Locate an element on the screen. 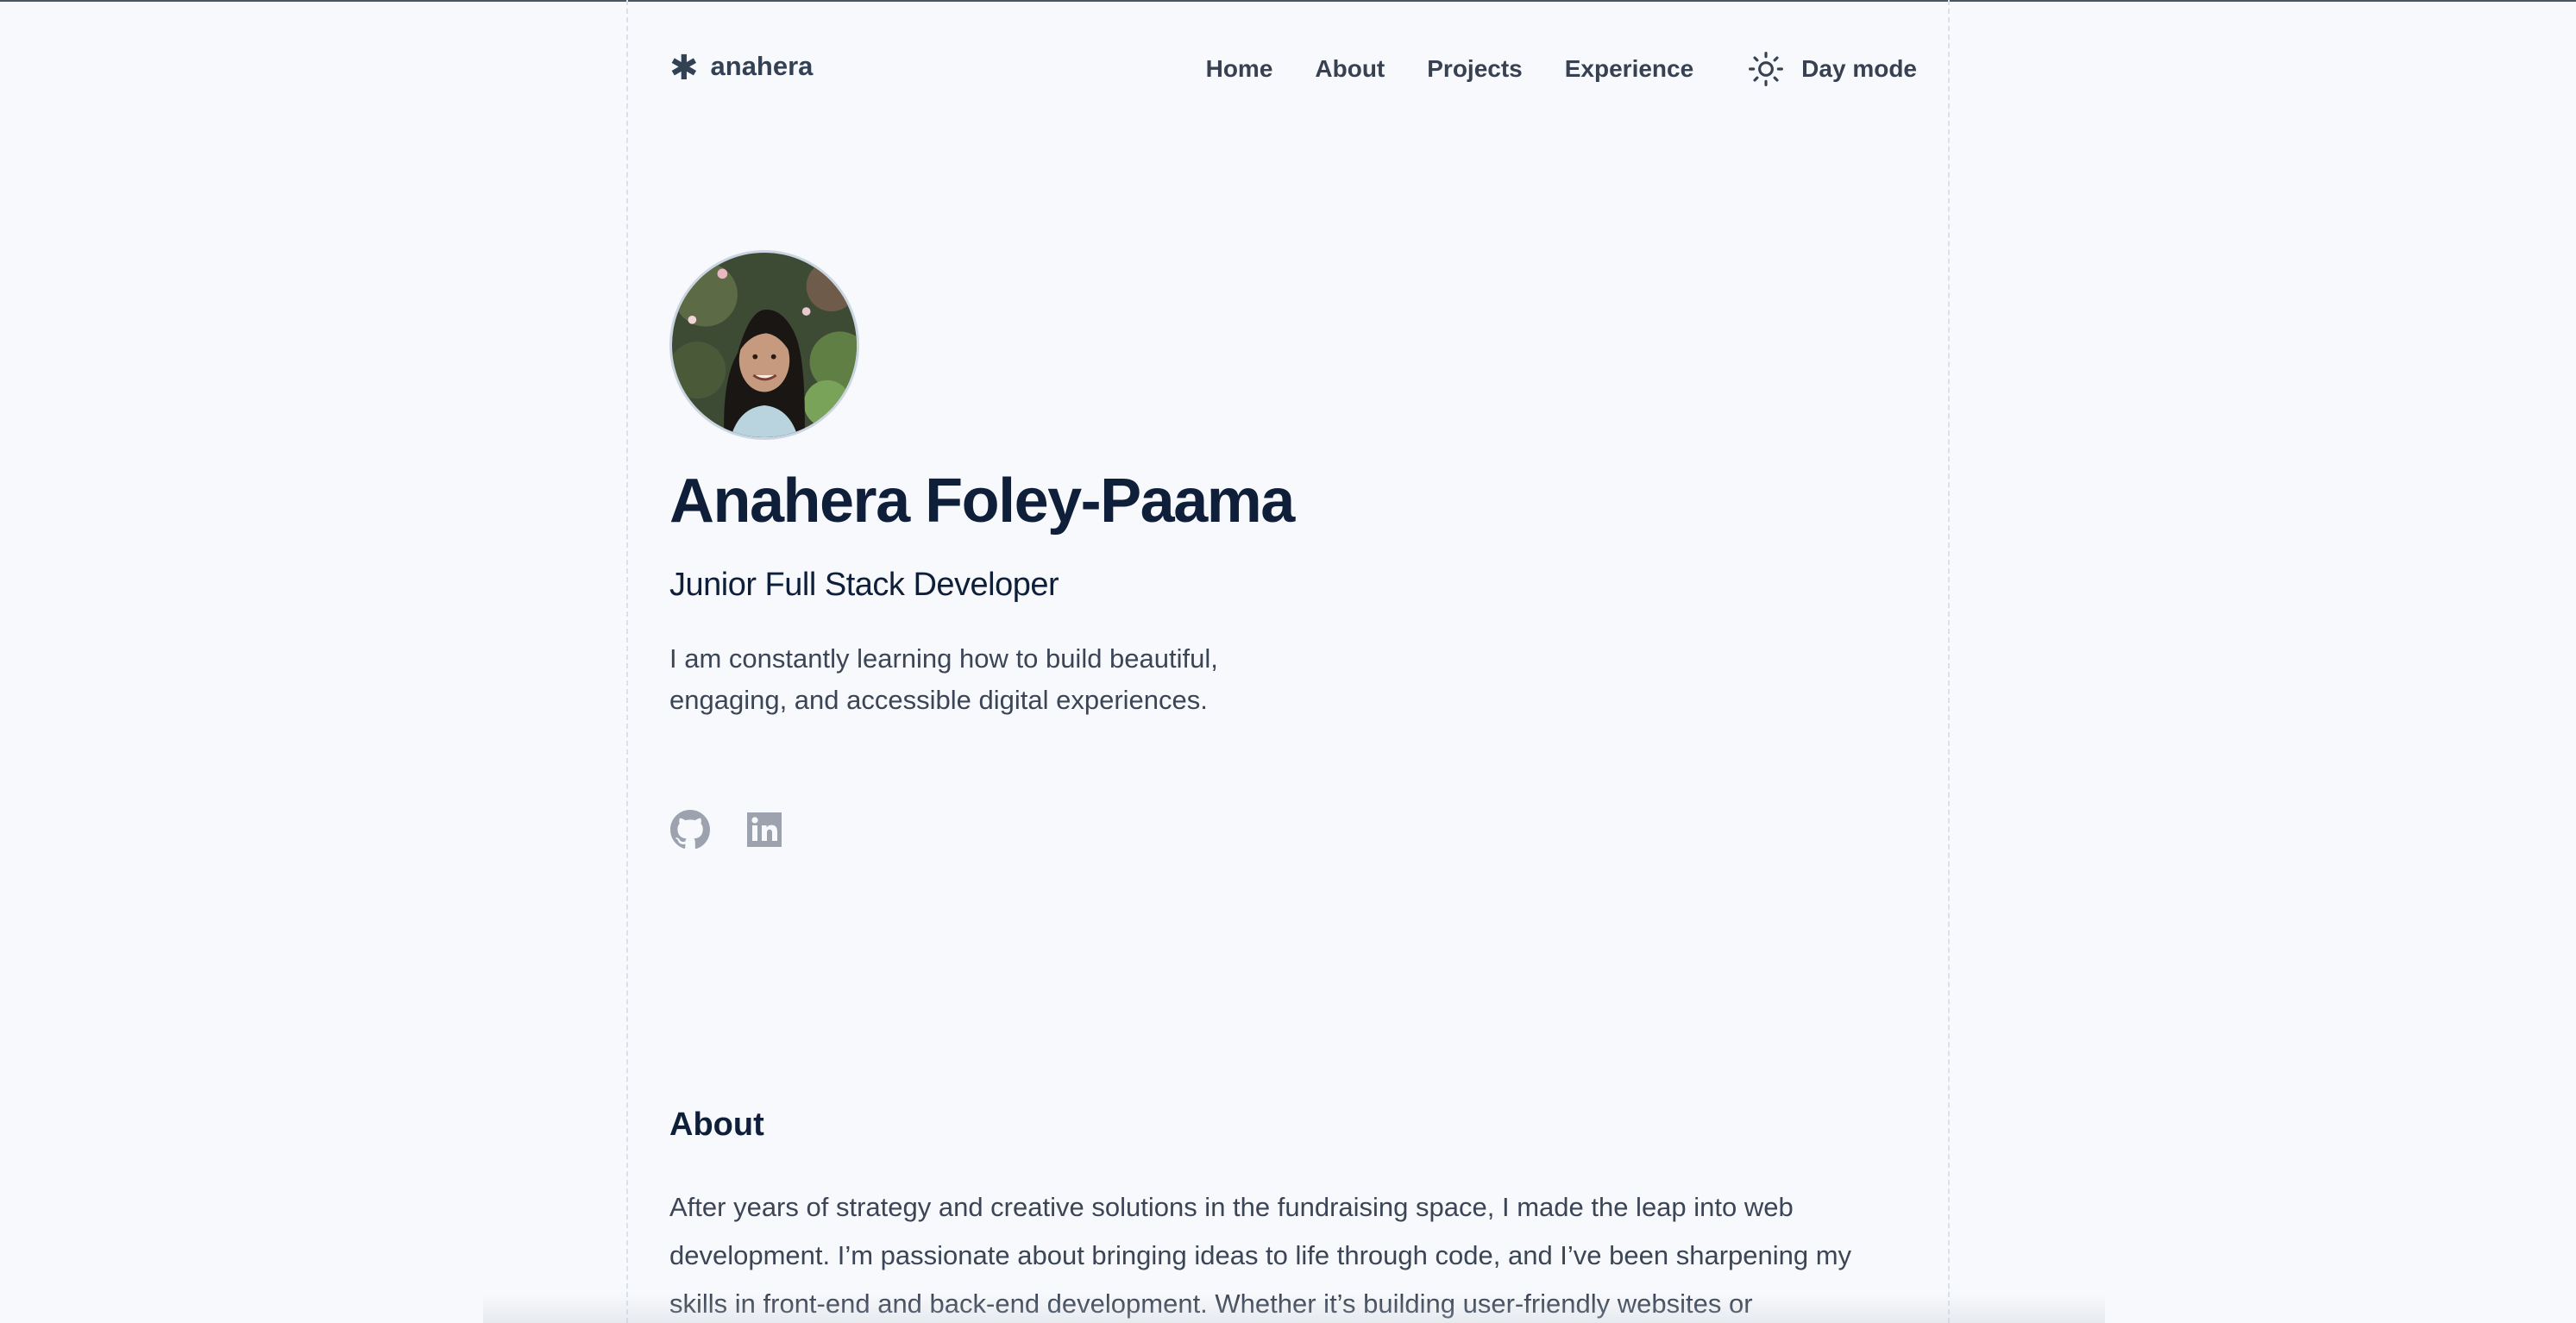  nav-about-link: About is located at coordinates (1350, 69).